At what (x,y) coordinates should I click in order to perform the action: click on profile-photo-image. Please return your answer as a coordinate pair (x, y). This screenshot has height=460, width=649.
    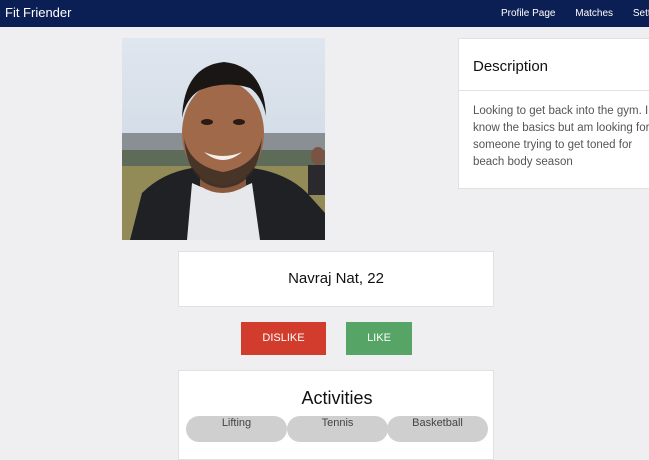
    Looking at the image, I should click on (223, 139).